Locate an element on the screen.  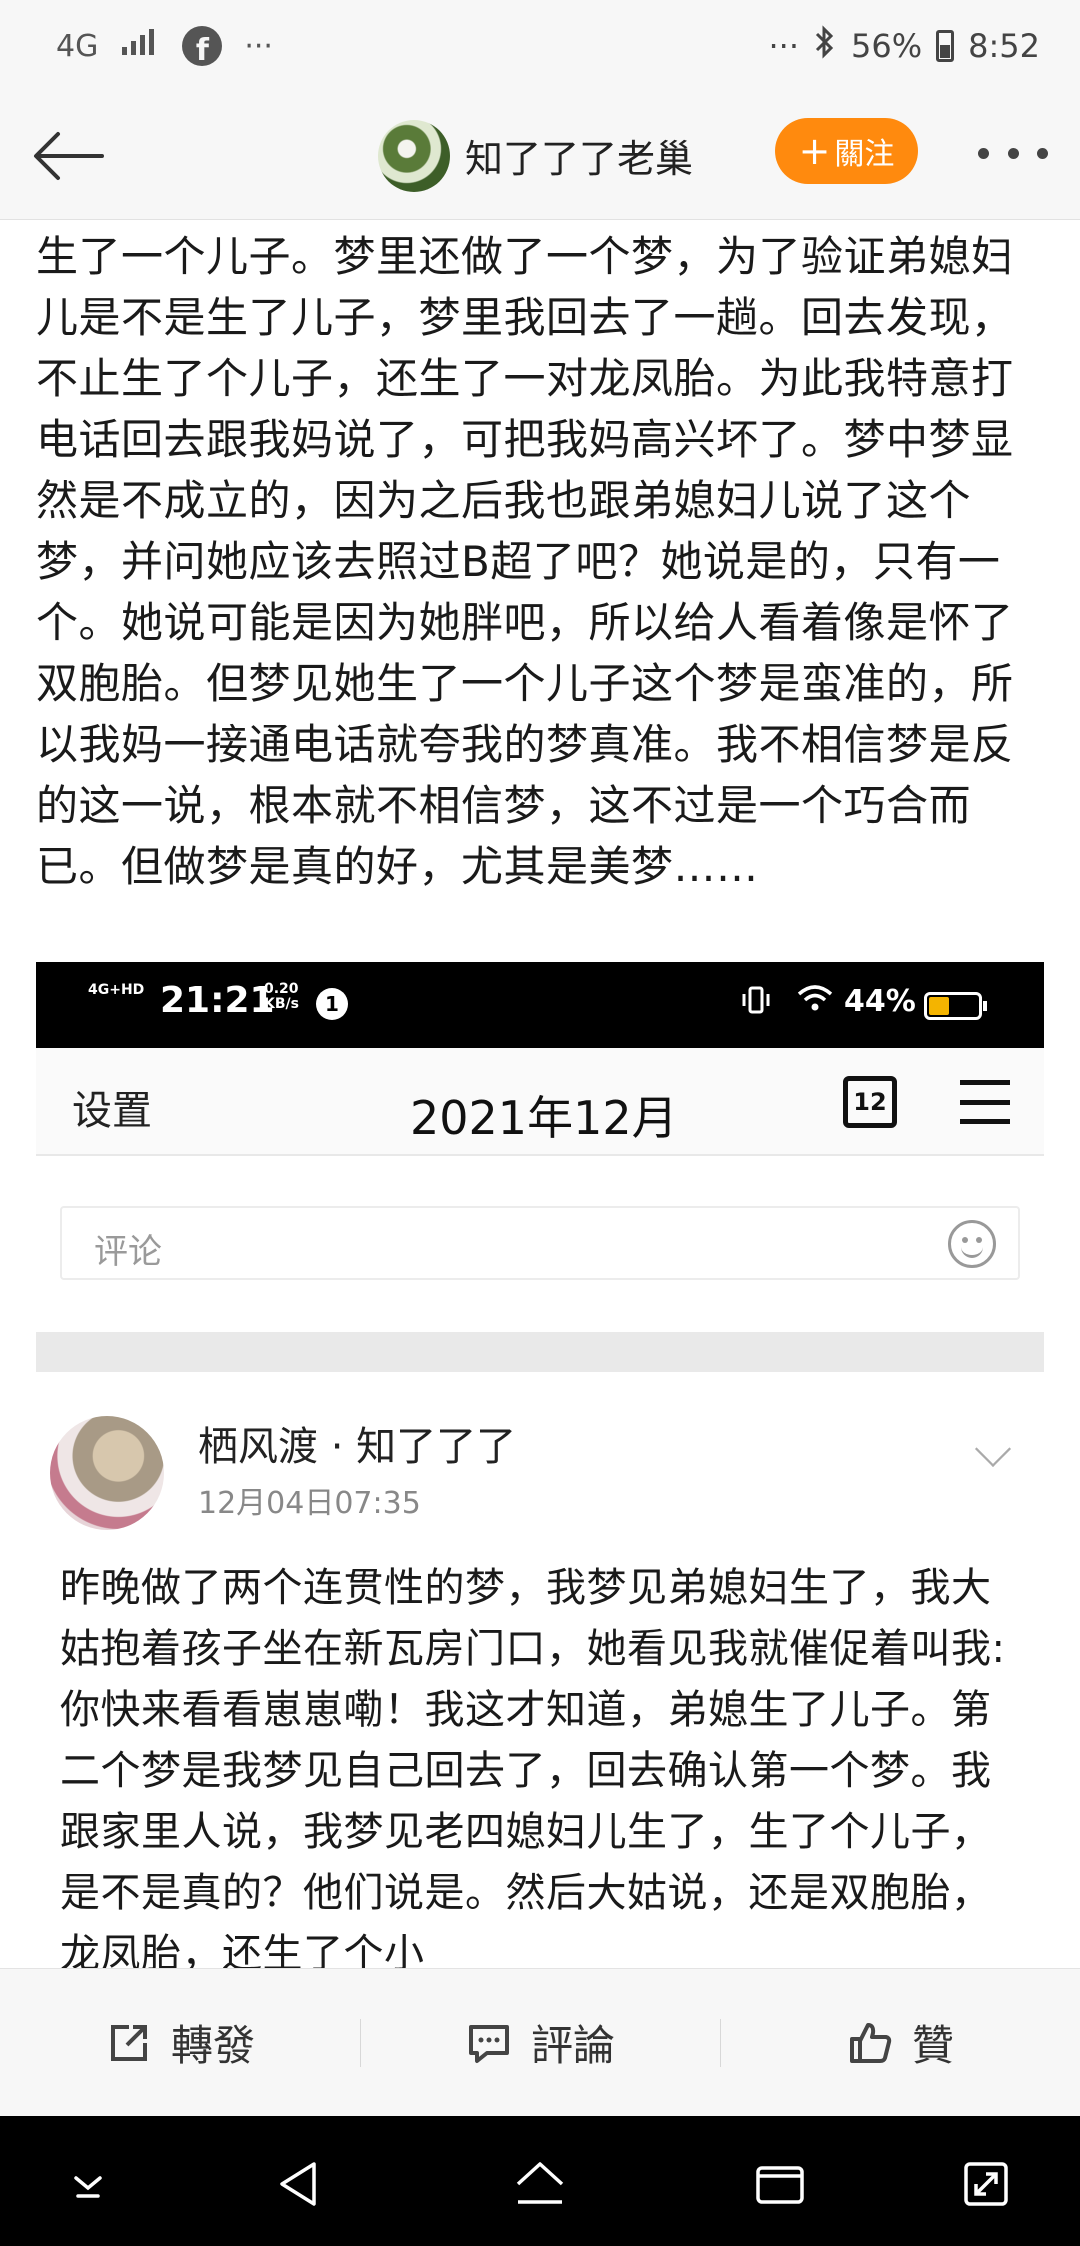
embedded-network-speed: 0.20 KB/s is located at coordinates (281, 997).